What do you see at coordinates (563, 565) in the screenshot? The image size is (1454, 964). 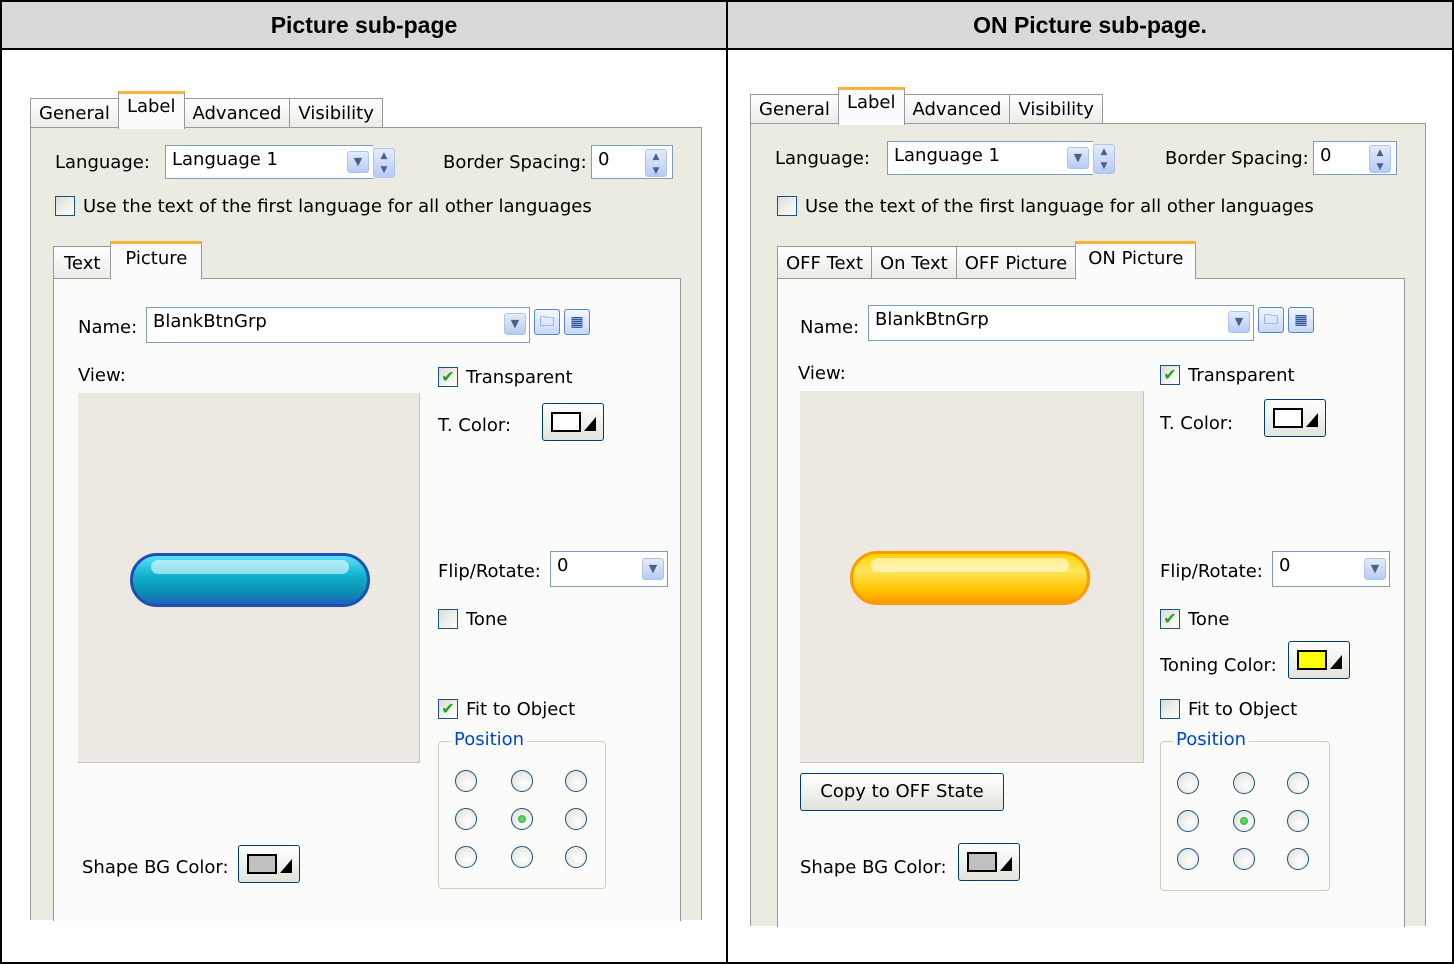 I see `flip-rotate-value: 0` at bounding box center [563, 565].